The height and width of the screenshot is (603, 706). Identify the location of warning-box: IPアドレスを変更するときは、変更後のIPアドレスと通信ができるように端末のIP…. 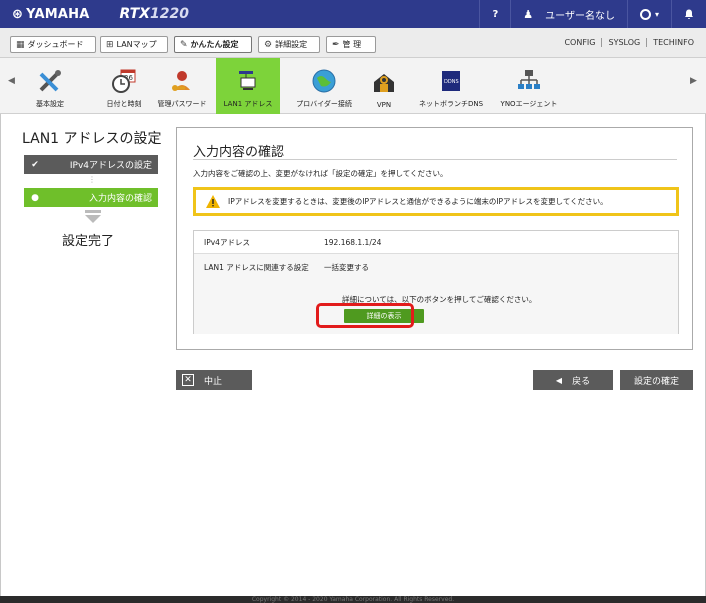
(436, 201).